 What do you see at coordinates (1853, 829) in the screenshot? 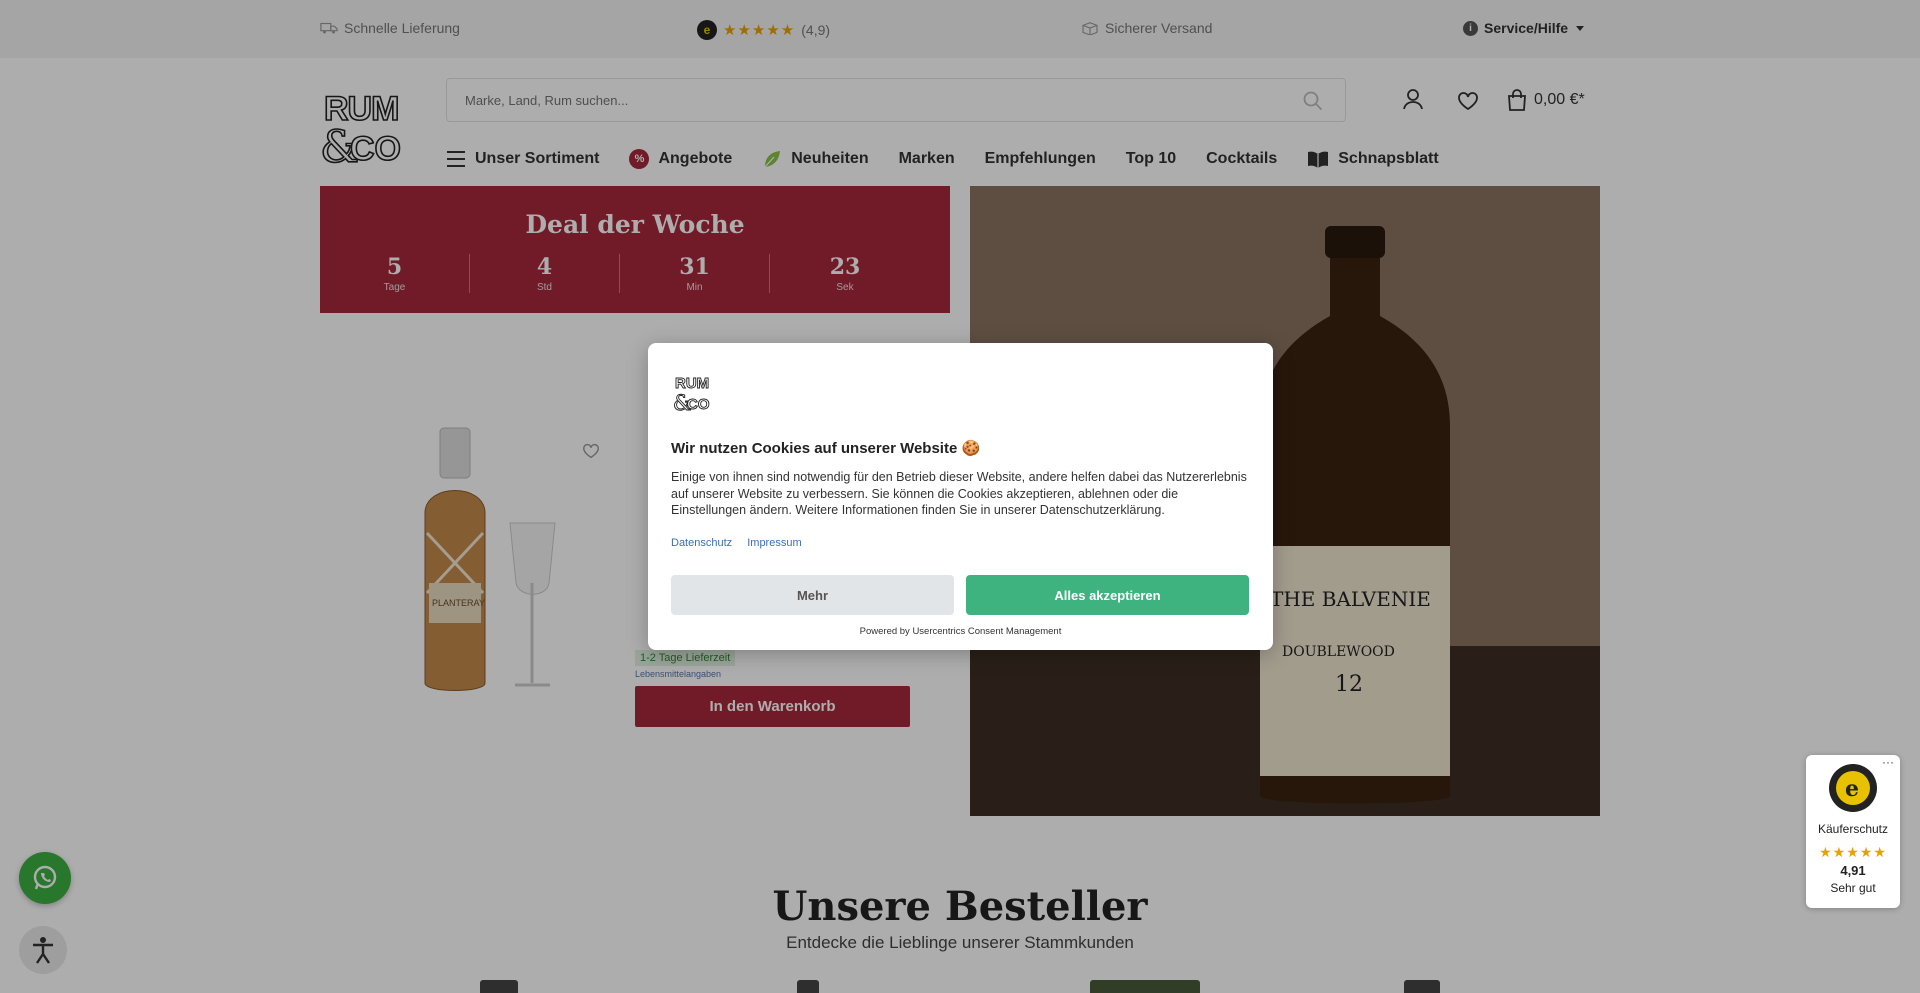
I see `buyer-protection-label: Käuferschutz` at bounding box center [1853, 829].